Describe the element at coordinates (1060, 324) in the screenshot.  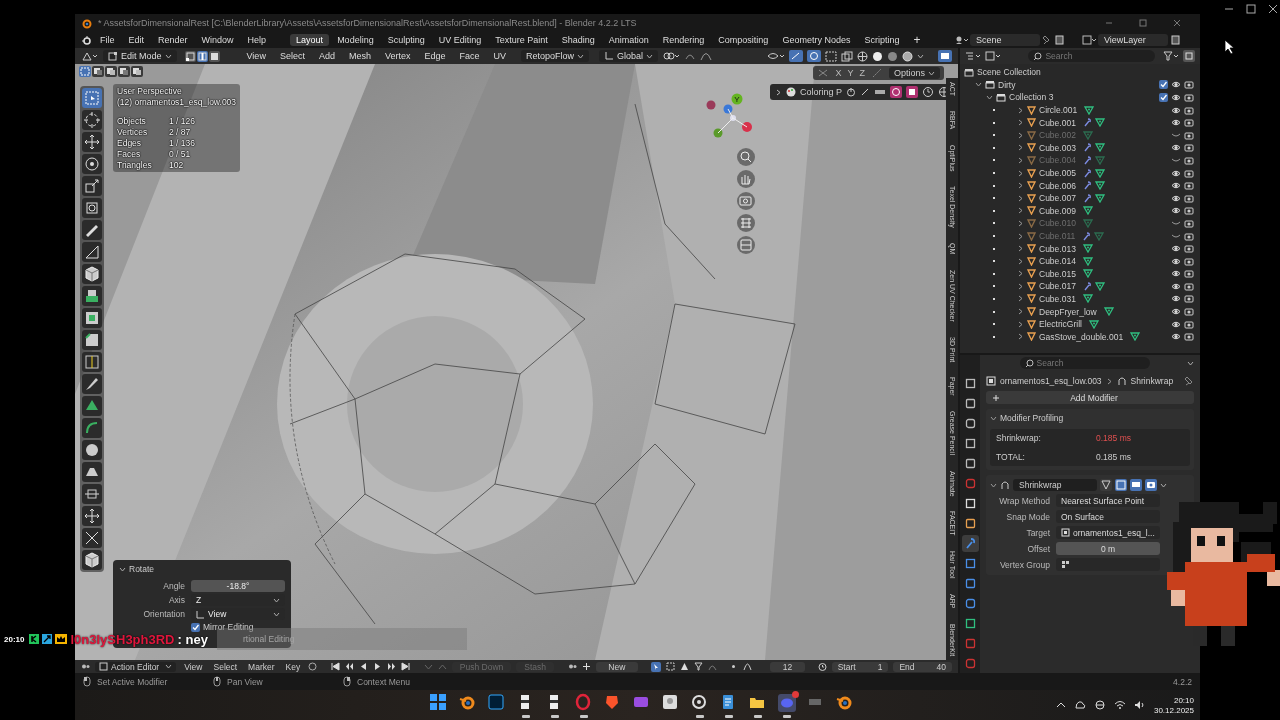
I see `outliner-item: ElectricGrill` at that location.